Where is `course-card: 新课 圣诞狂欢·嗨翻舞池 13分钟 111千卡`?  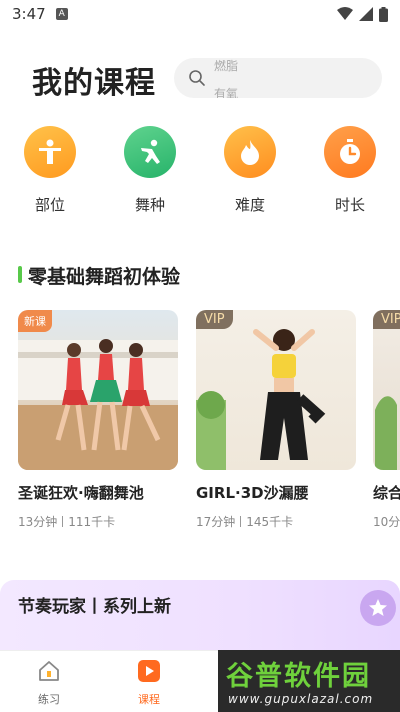 course-card: 新课 圣诞狂欢·嗨翻舞池 13分钟 111千卡 is located at coordinates (98, 420).